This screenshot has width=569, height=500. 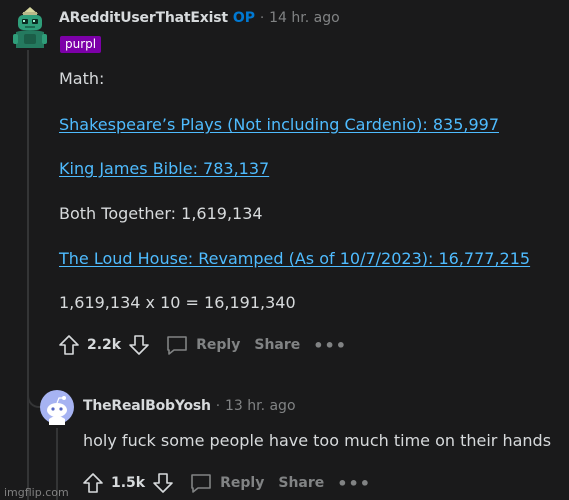 What do you see at coordinates (28, 275) in the screenshot?
I see `thread-line` at bounding box center [28, 275].